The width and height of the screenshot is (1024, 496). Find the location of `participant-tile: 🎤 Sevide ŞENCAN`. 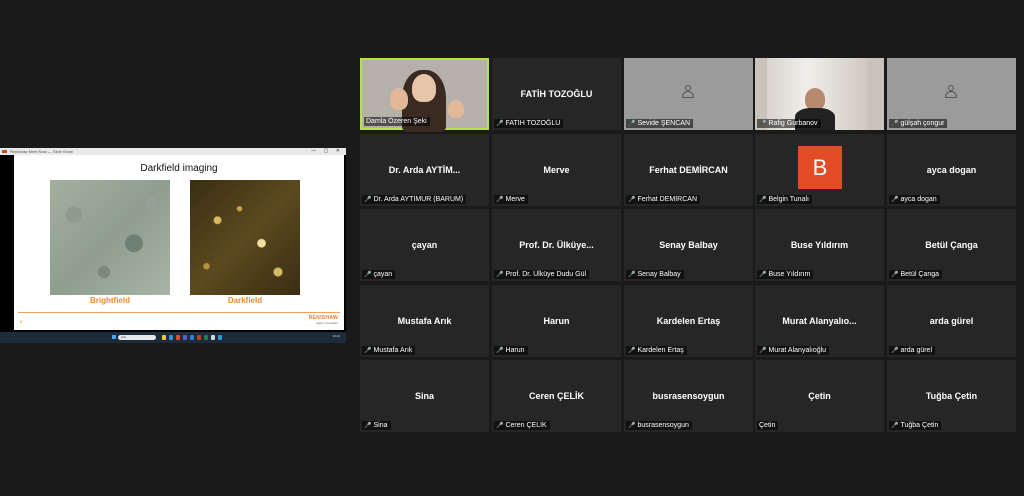

participant-tile: 🎤 Sevide ŞENCAN is located at coordinates (688, 94).